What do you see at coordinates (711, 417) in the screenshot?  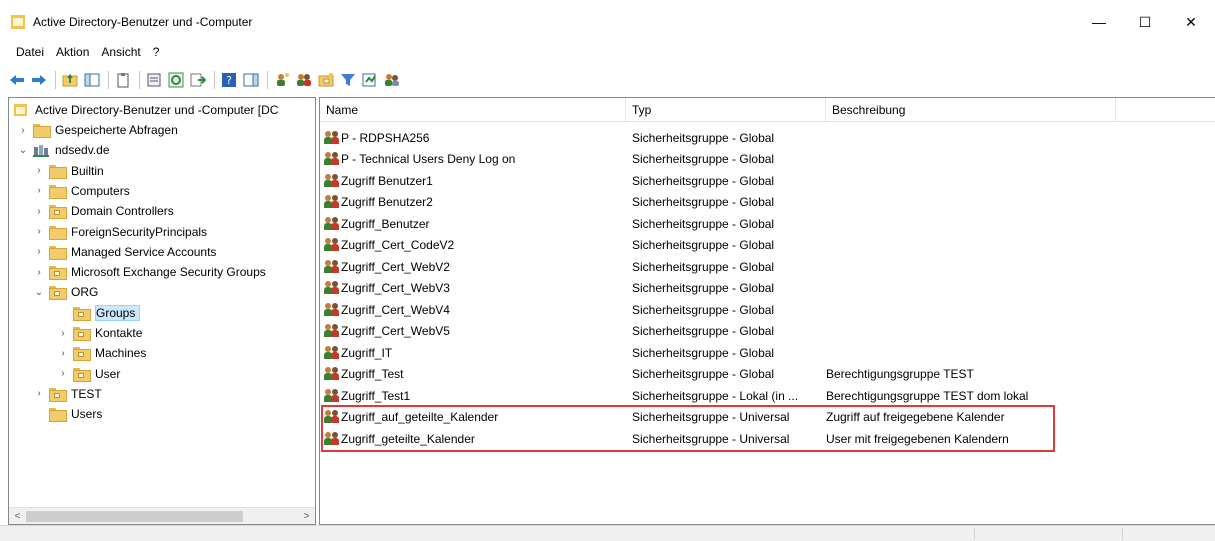 I see `cell-type: Sicherheitsgruppe - Universal` at bounding box center [711, 417].